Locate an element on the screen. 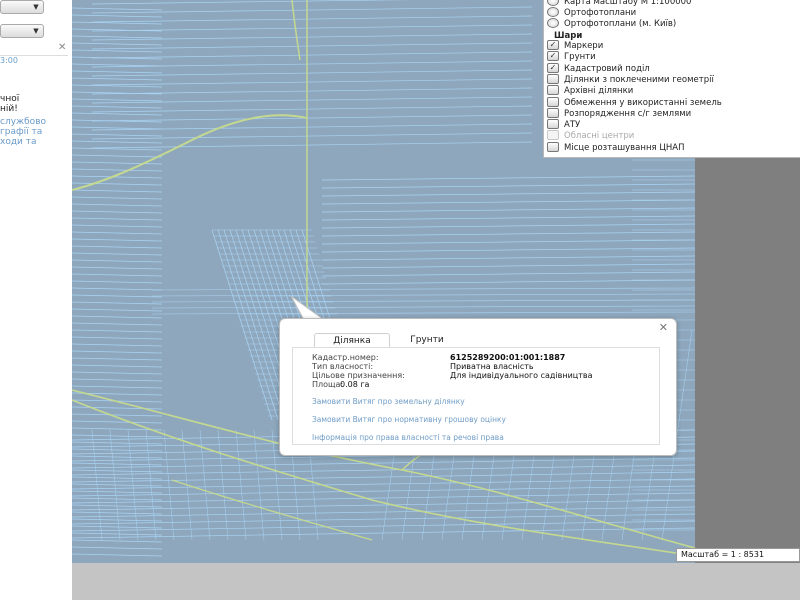 Image resolution: width=800 pixels, height=600 pixels. field-value-cadastral-number: 6125289200:01:001:1887 is located at coordinates (508, 357).